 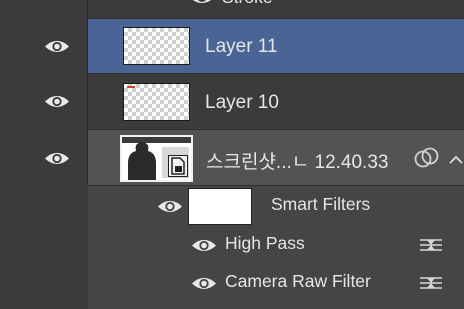 I want to click on filter-row-high-pass: High Pass, so click(x=232, y=245).